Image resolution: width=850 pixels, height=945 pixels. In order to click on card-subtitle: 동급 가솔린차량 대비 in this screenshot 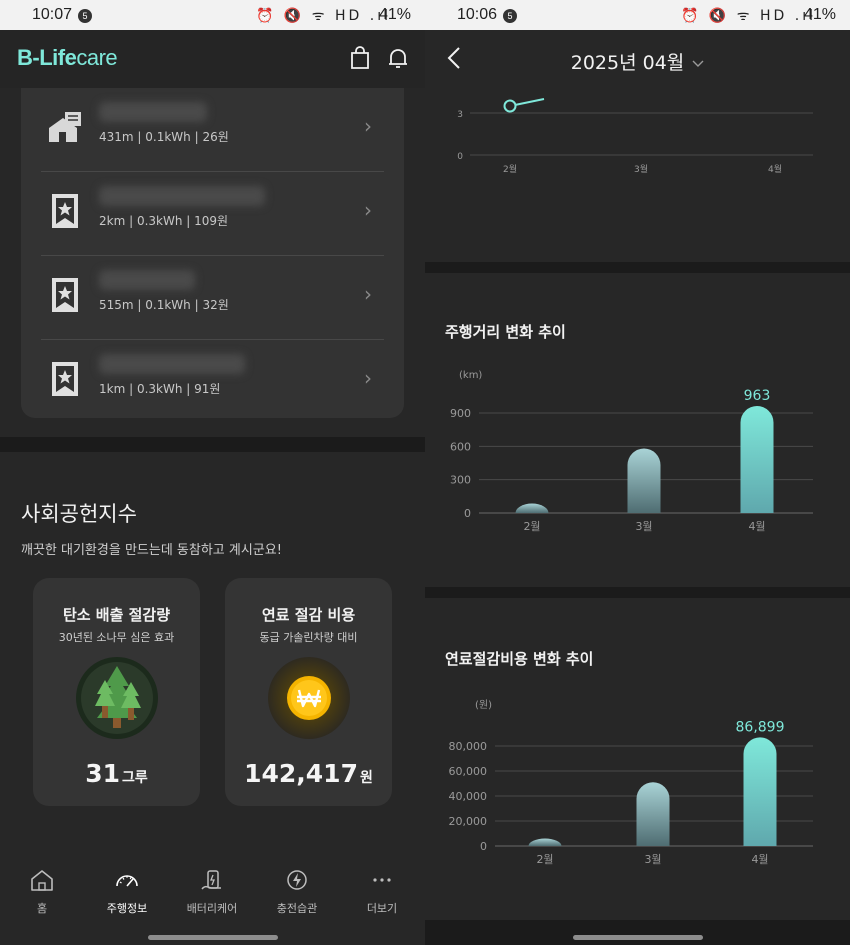, I will do `click(308, 637)`.